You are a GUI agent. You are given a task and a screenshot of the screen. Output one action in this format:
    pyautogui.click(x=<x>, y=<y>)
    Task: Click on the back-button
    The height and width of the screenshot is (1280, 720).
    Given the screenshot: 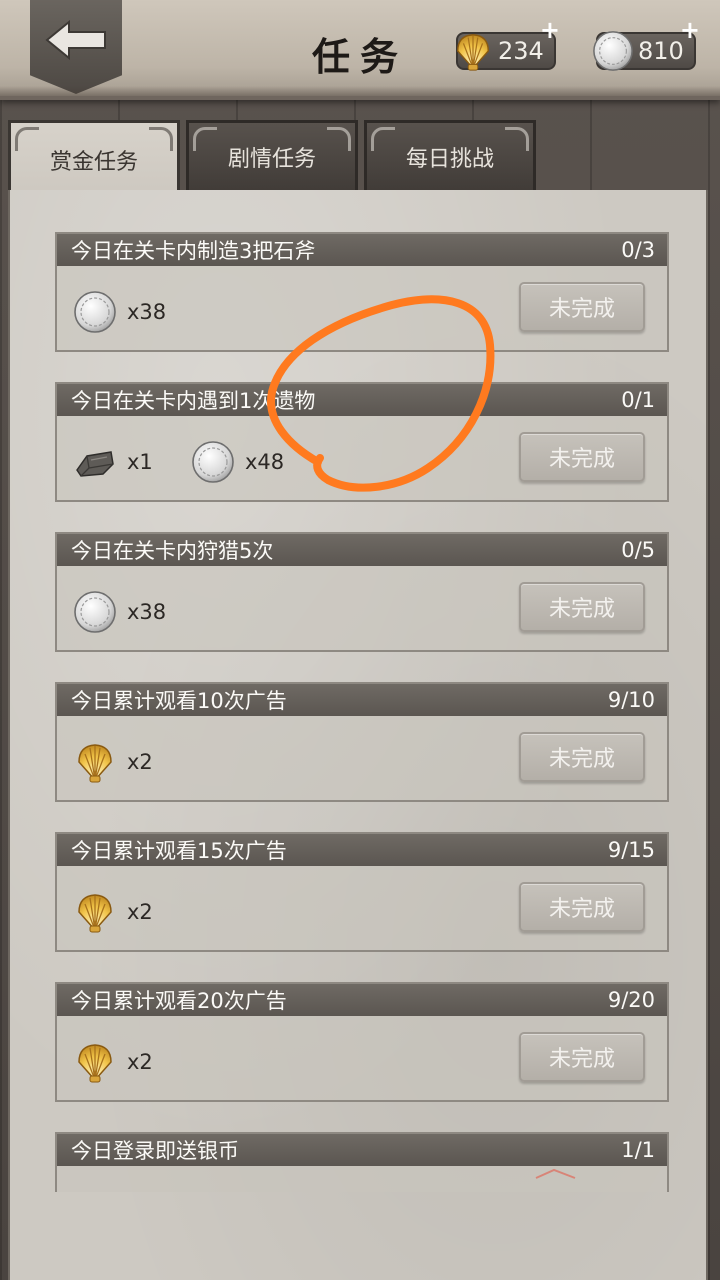 What is the action you would take?
    pyautogui.click(x=76, y=47)
    